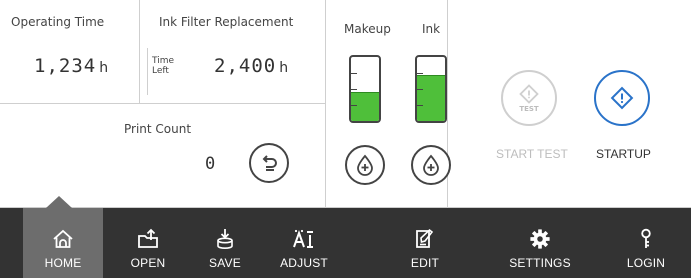  I want to click on open-folder-icon, so click(148, 238).